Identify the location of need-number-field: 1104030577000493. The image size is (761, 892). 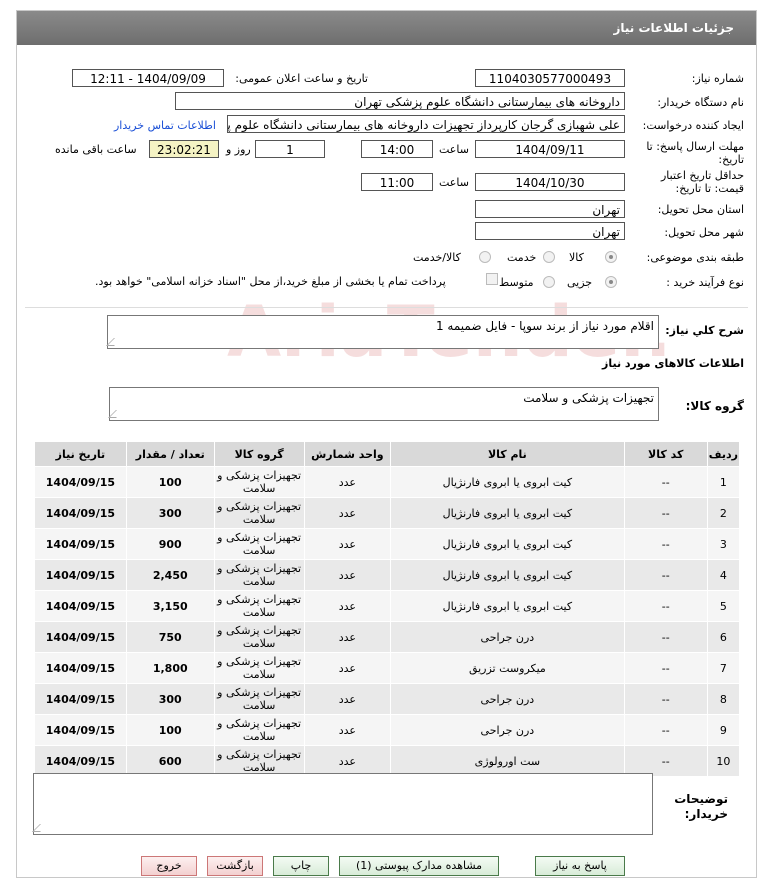
(550, 78).